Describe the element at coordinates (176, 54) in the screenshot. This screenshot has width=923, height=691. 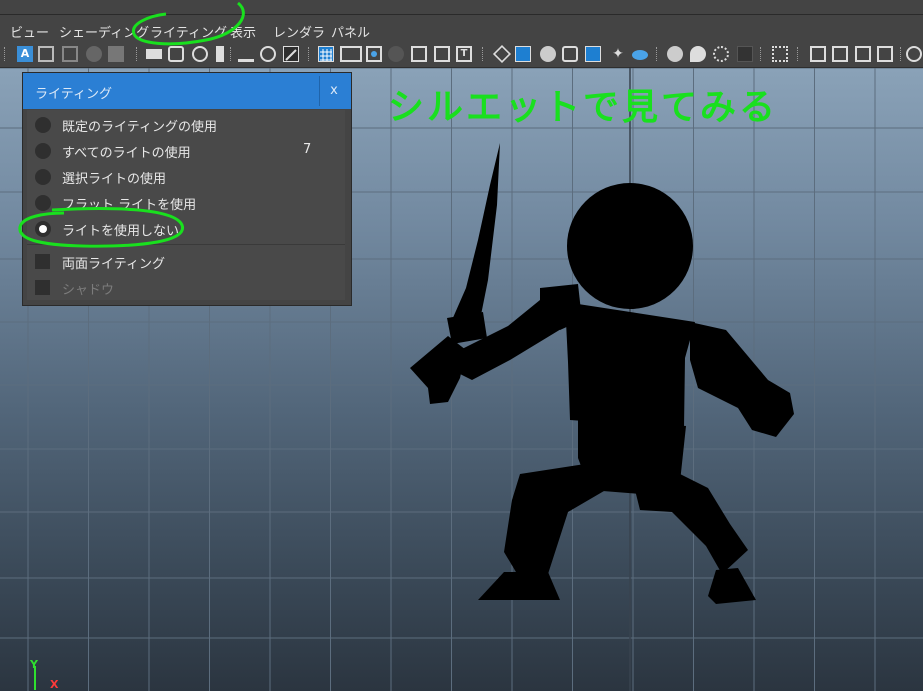
I see `lock-camera-icon` at that location.